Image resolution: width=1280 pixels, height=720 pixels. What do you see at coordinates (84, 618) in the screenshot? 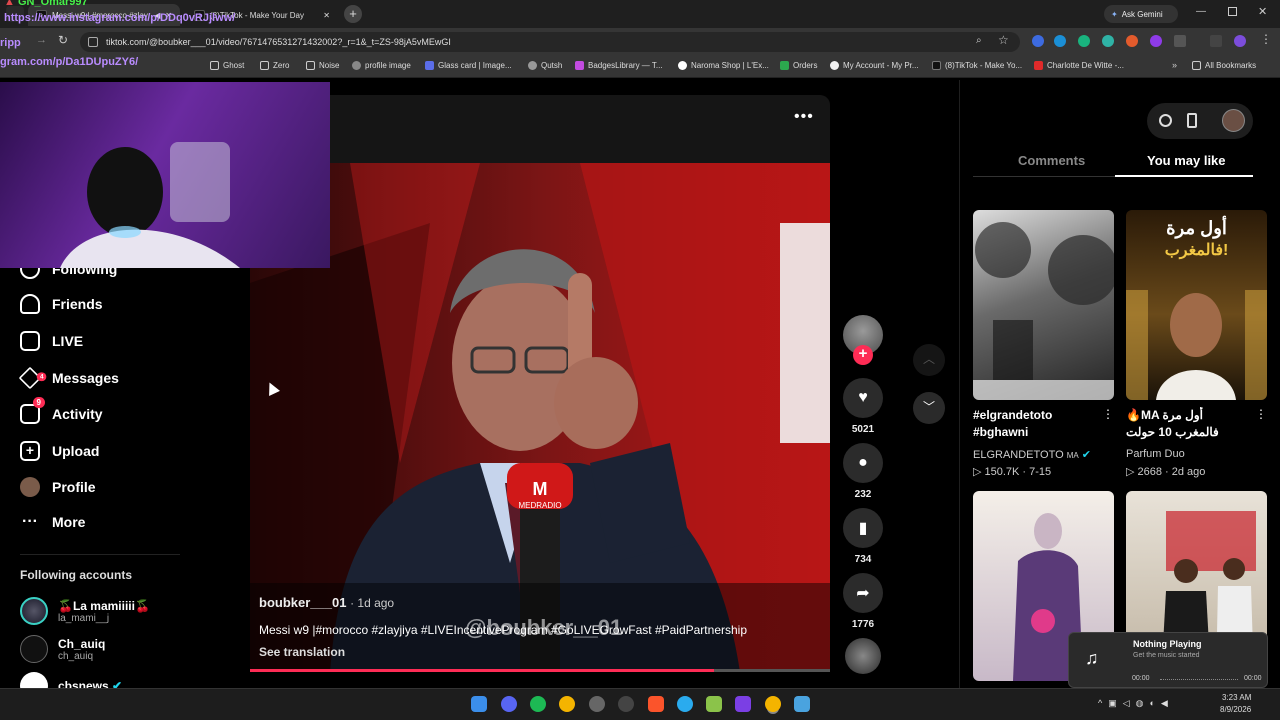
I see `account-username: la_mami__j` at bounding box center [84, 618].